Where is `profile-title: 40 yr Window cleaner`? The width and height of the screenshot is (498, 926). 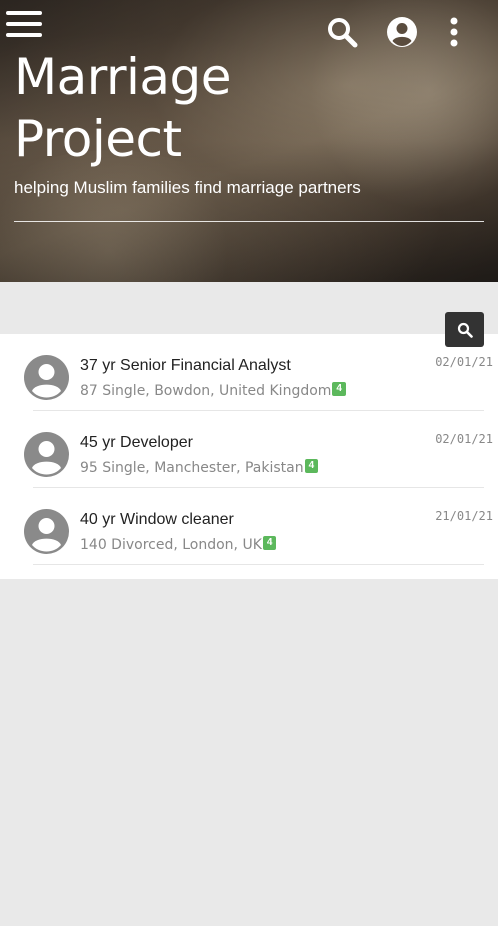
profile-title: 40 yr Window cleaner is located at coordinates (157, 519).